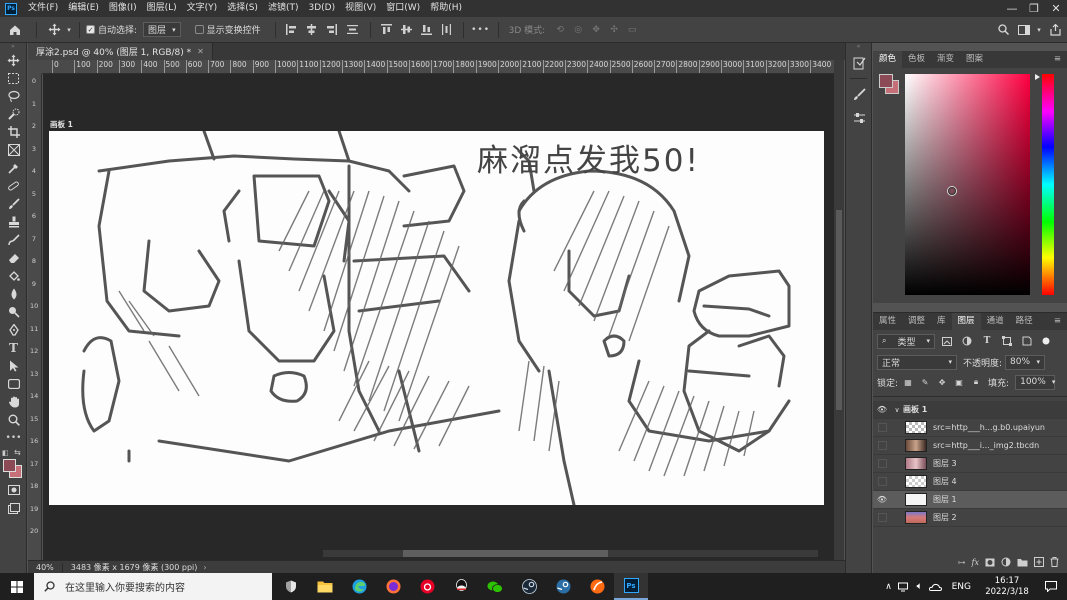 The width and height of the screenshot is (1067, 600). Describe the element at coordinates (393, 586) in the screenshot. I see `firefox-icon` at that location.